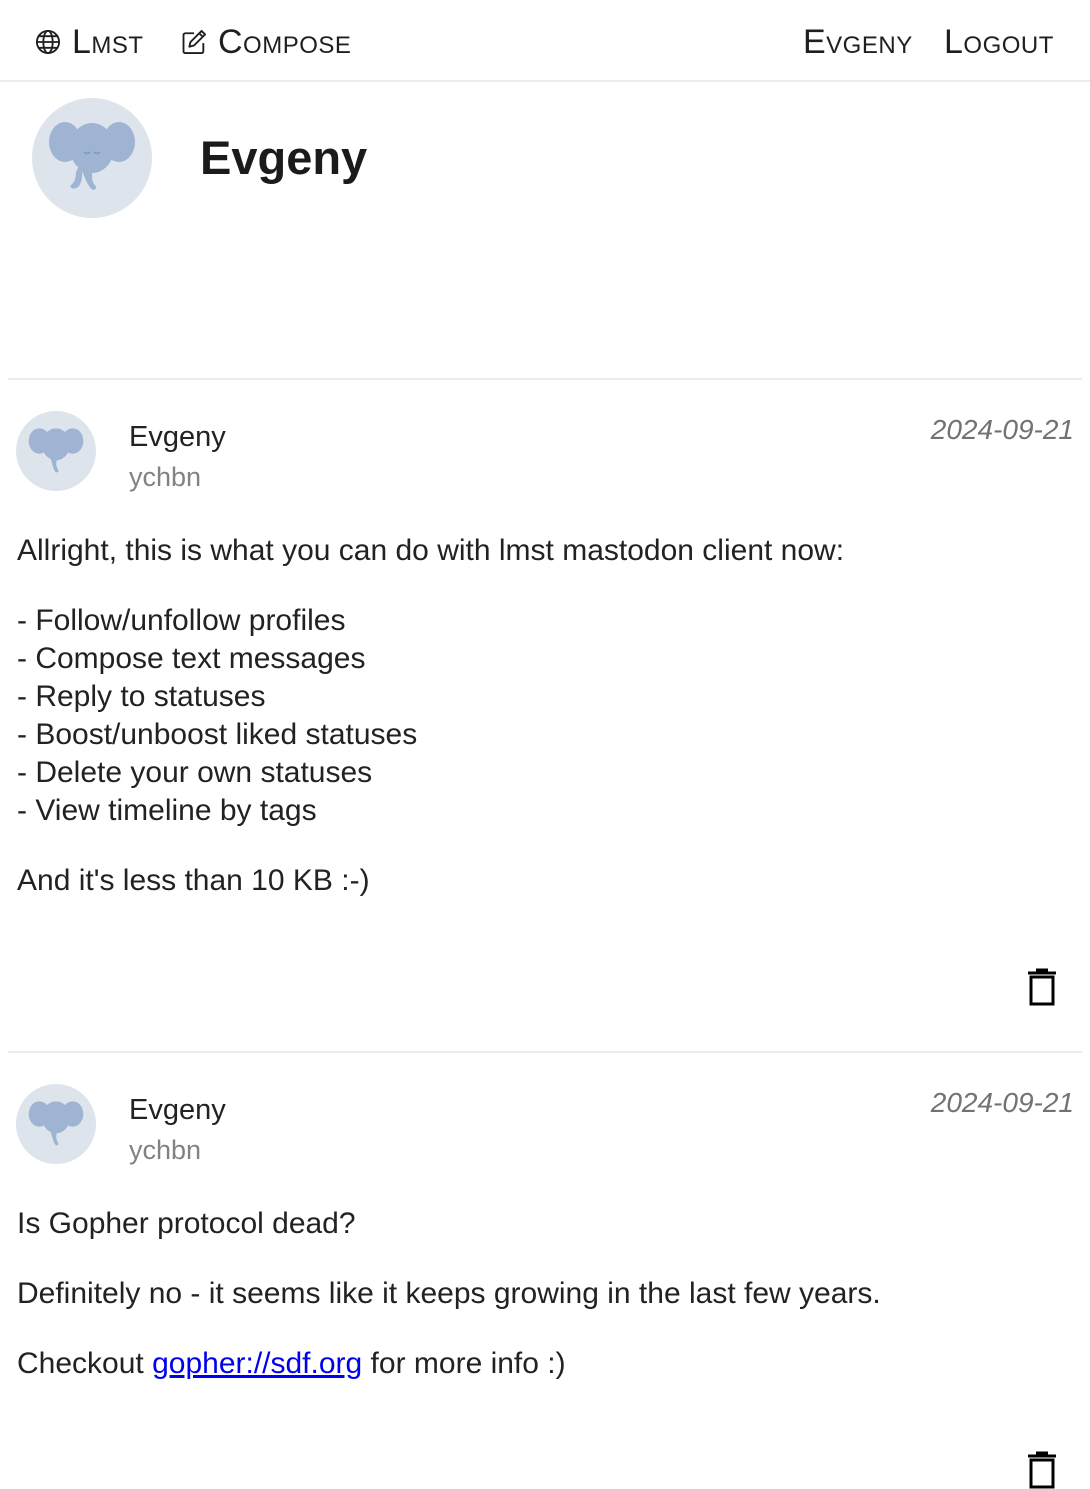 The image size is (1090, 1489). I want to click on nav-brand-link: Lmst, so click(89, 42).